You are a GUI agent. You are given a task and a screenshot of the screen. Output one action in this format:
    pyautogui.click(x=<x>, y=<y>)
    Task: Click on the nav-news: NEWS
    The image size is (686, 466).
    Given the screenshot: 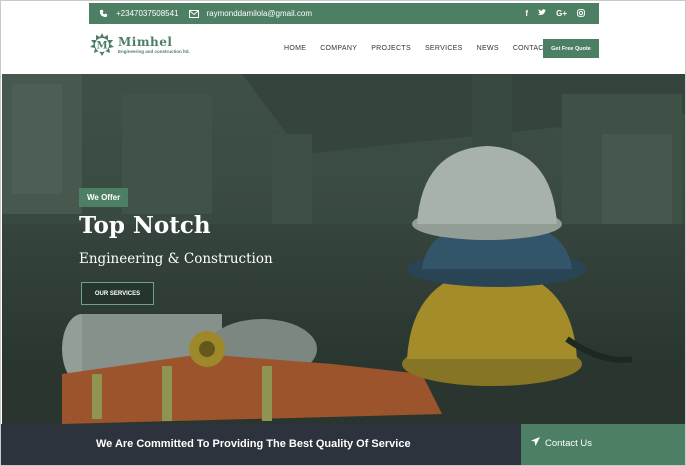 What is the action you would take?
    pyautogui.click(x=488, y=48)
    